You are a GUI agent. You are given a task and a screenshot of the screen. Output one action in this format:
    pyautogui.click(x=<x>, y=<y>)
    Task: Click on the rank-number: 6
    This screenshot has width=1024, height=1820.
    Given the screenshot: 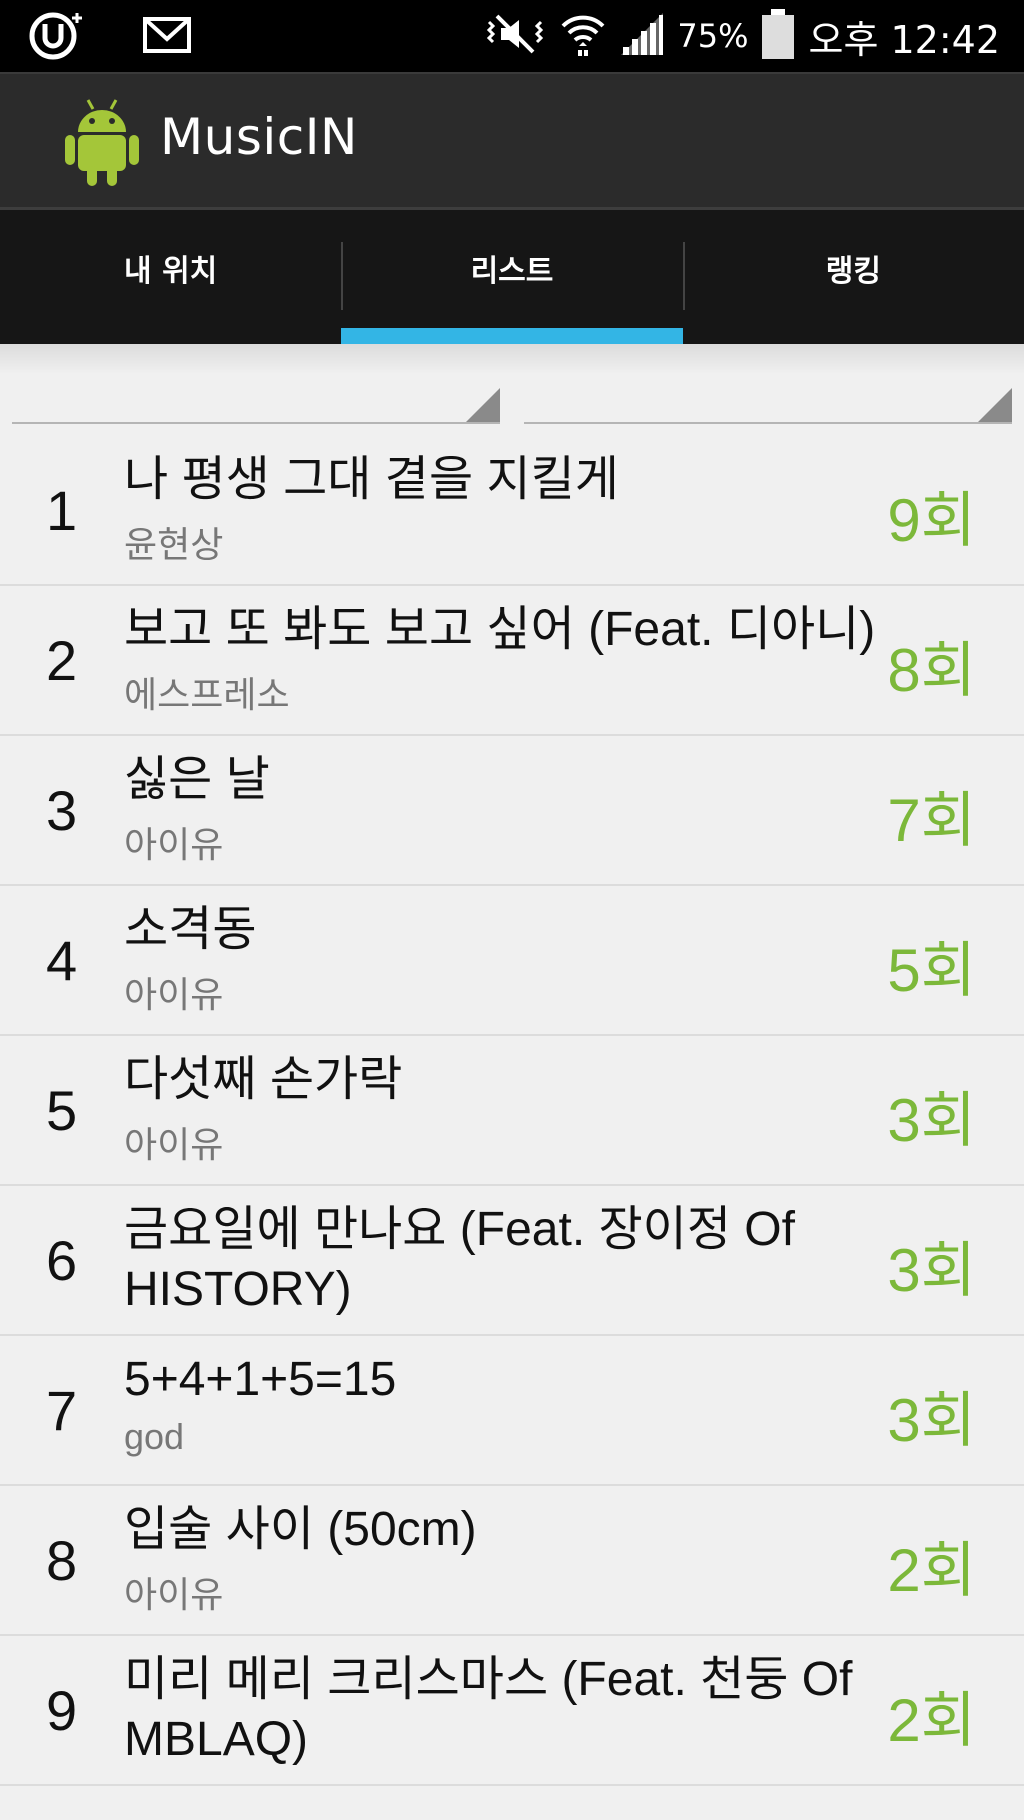 What is the action you would take?
    pyautogui.click(x=62, y=1260)
    